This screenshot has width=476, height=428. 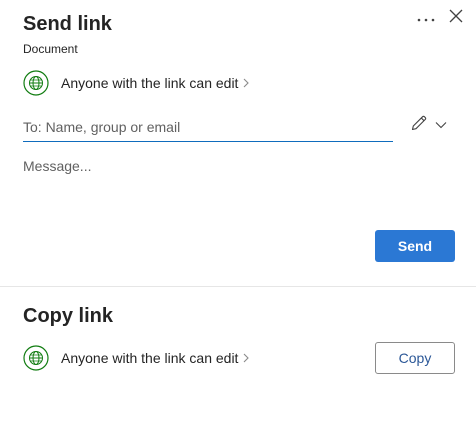 I want to click on copy-link-title: Copy link, so click(x=68, y=316).